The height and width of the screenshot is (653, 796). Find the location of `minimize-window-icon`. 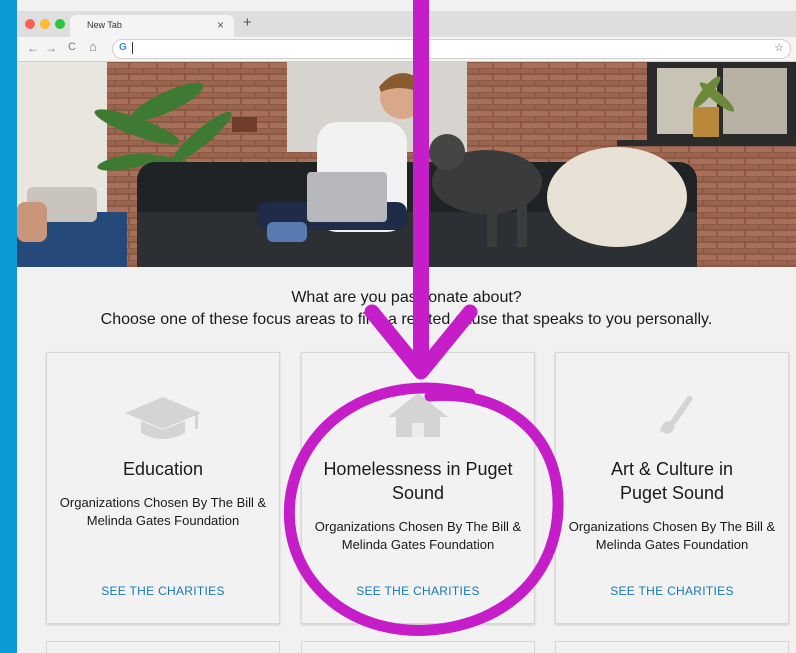

minimize-window-icon is located at coordinates (45, 24).